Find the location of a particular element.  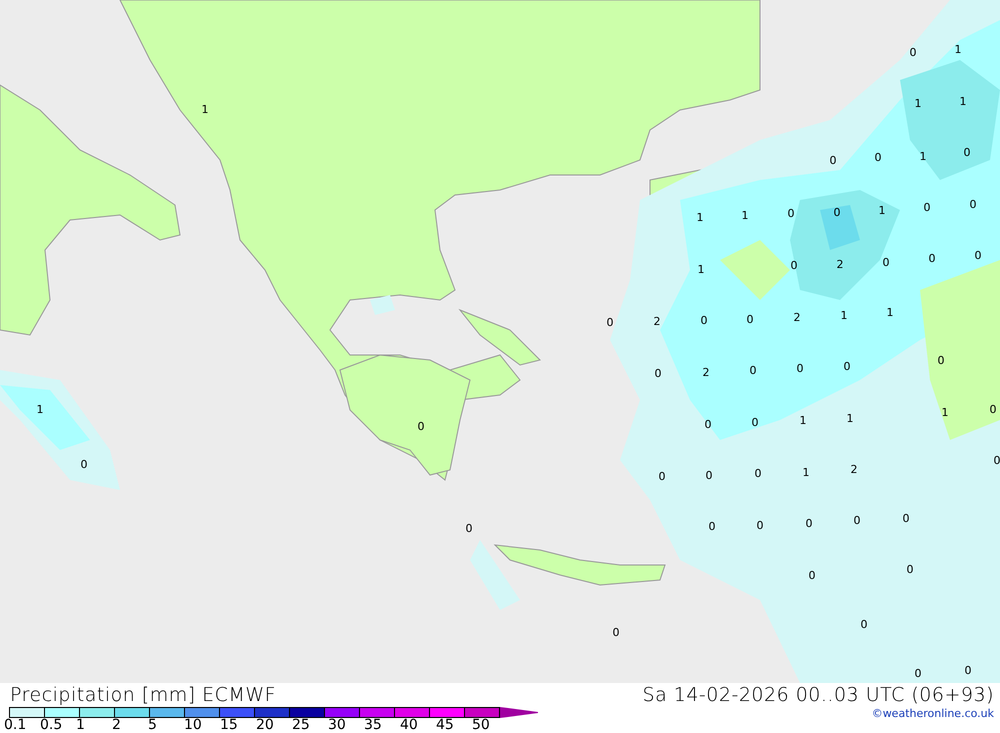

legend-tick-label: 15 is located at coordinates (229, 725).